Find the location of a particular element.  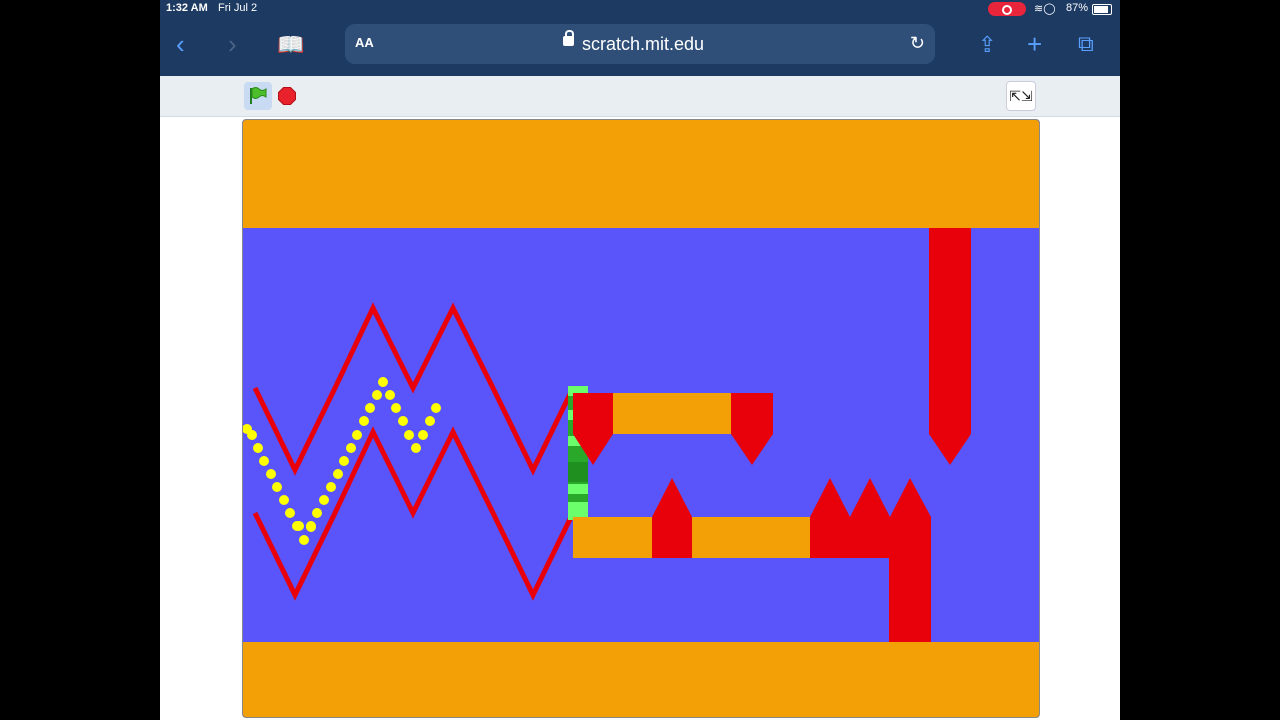

text-size-button: AA is located at coordinates (364, 42).